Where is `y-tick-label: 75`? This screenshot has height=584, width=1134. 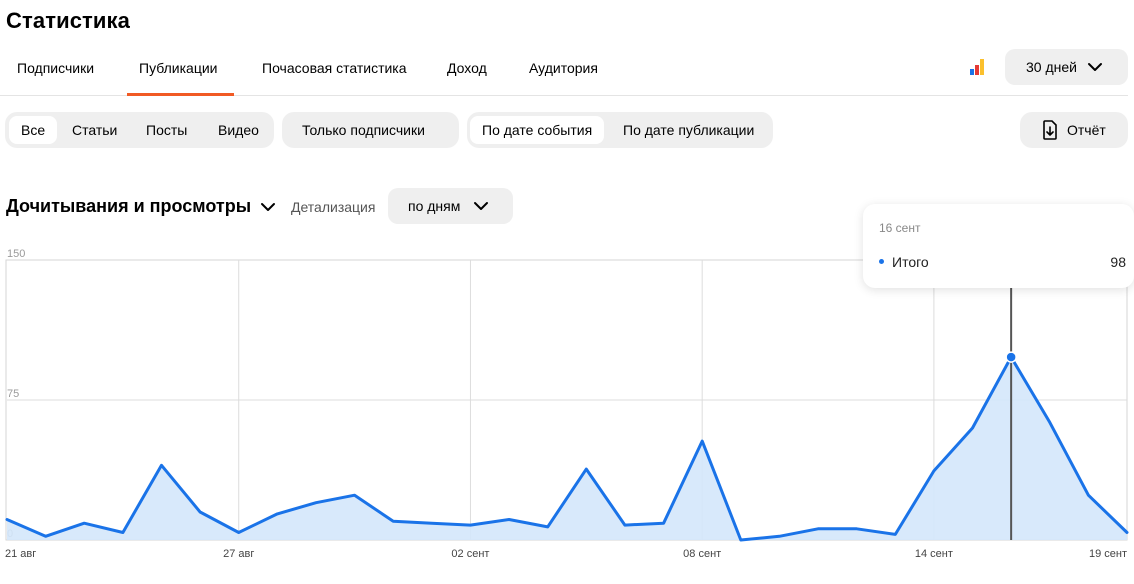
y-tick-label: 75 is located at coordinates (13, 394).